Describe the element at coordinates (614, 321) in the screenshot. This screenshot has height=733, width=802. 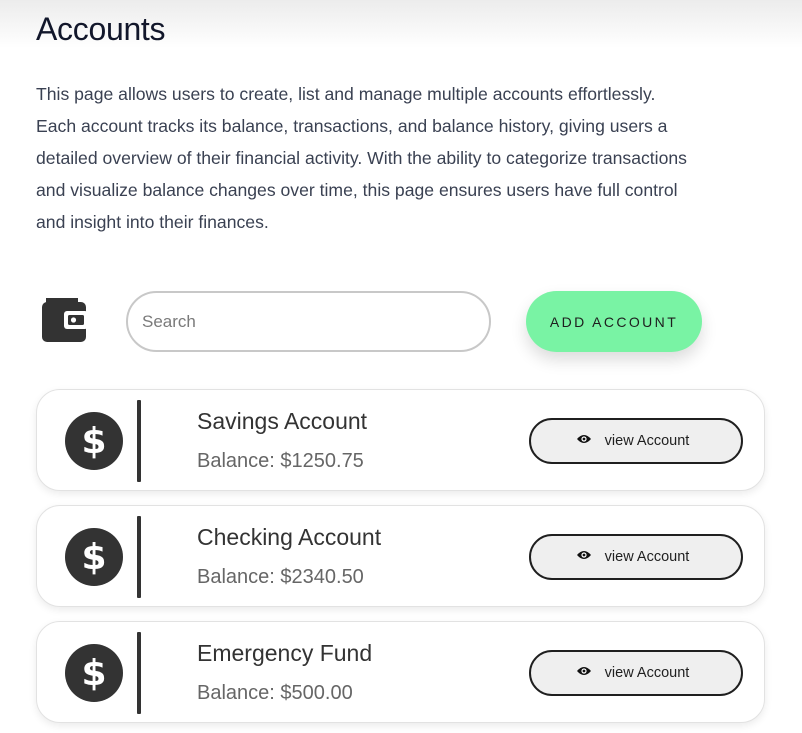
I see `add-account-button: ADD ACCOUNT` at that location.